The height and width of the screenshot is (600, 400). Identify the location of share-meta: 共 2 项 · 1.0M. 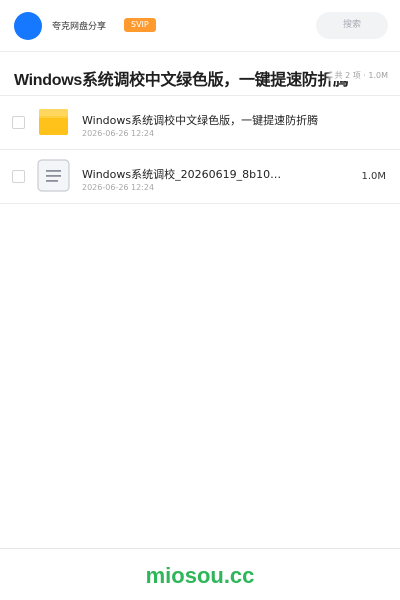
(356, 75).